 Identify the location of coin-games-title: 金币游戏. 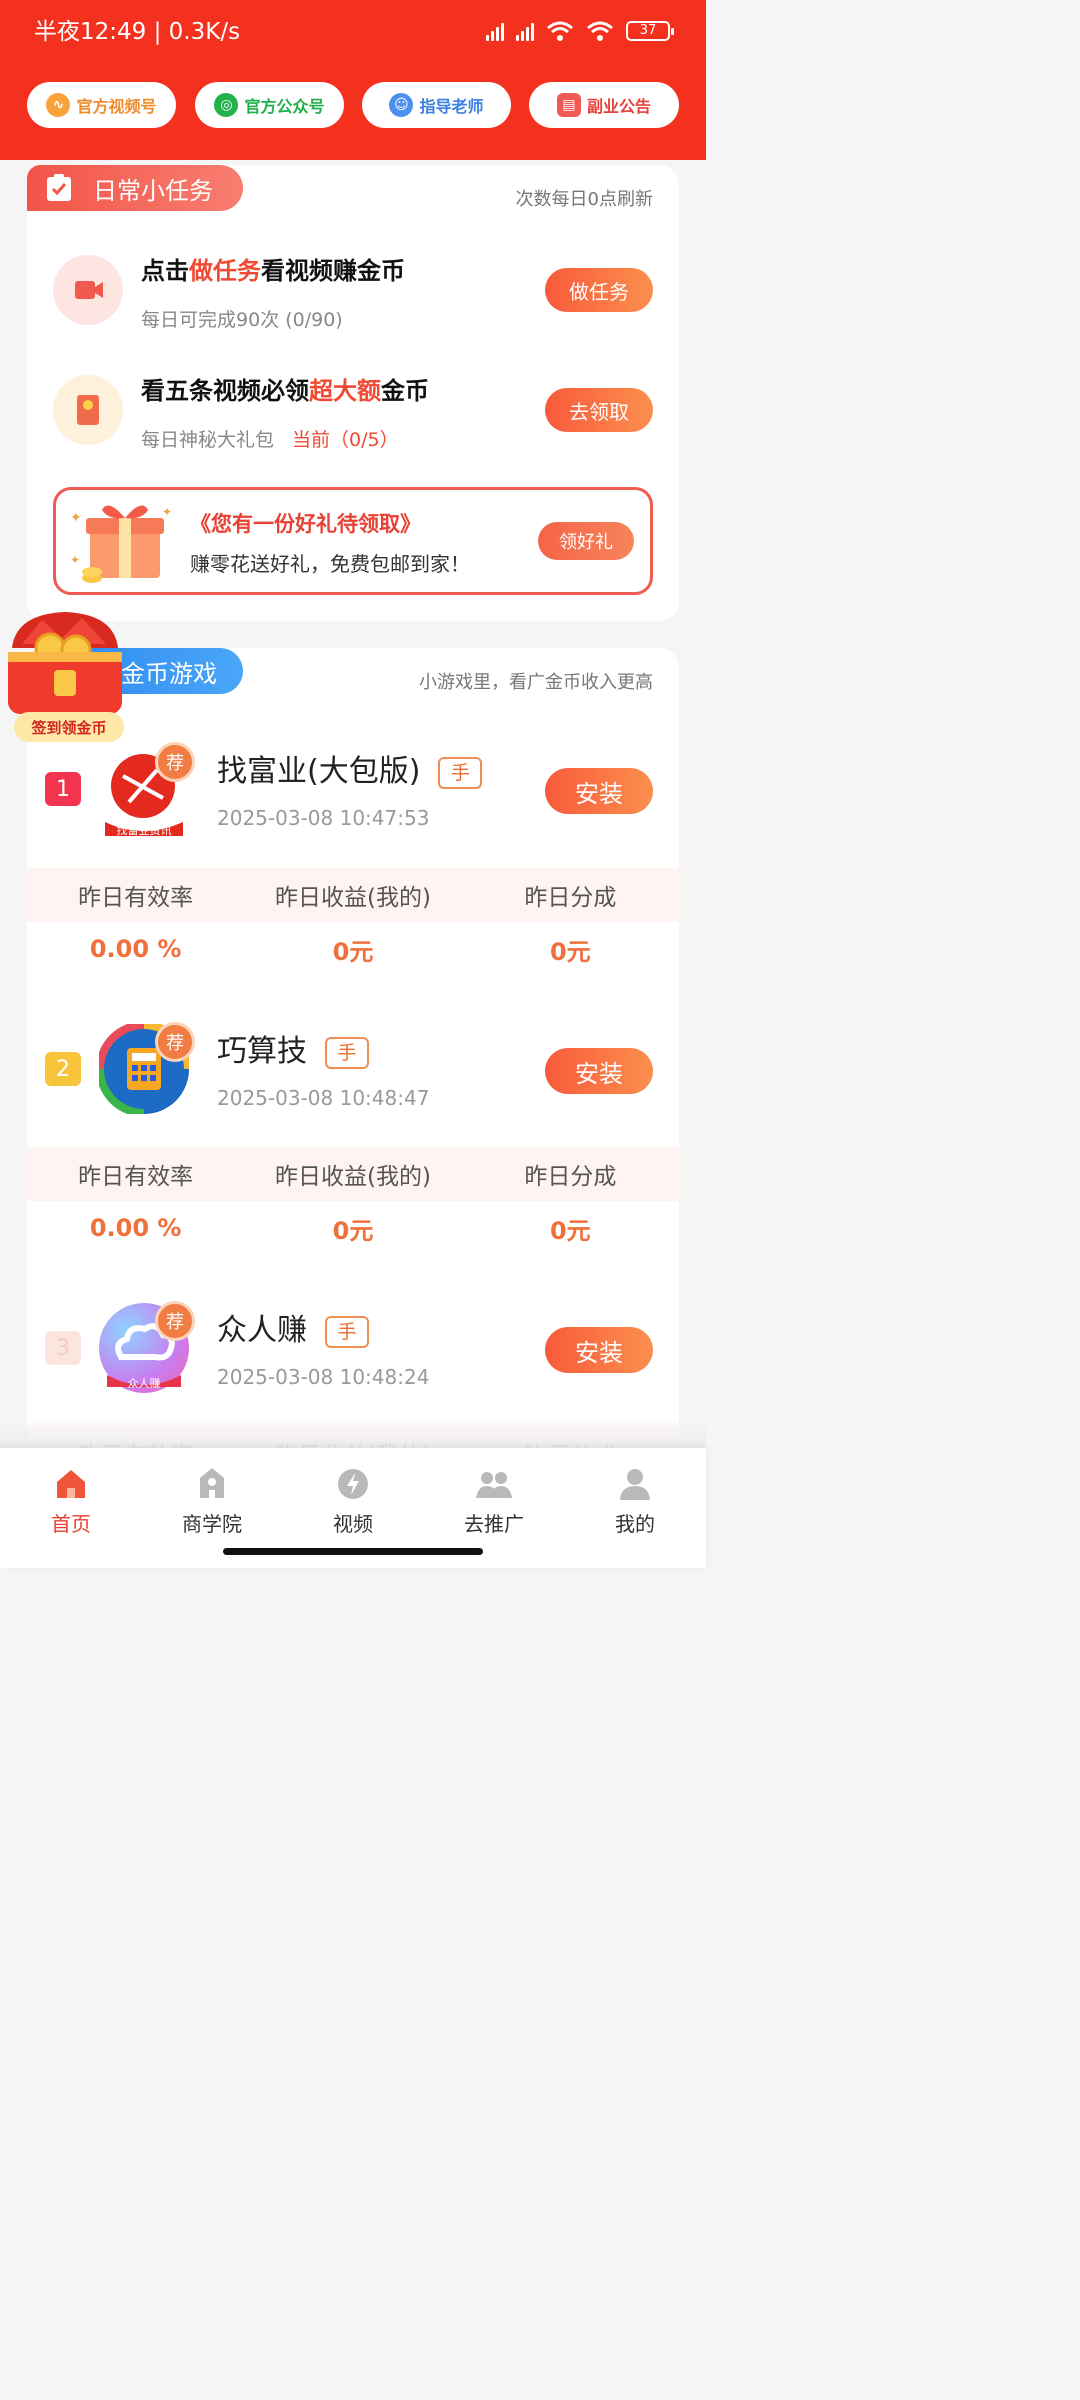
(169, 673).